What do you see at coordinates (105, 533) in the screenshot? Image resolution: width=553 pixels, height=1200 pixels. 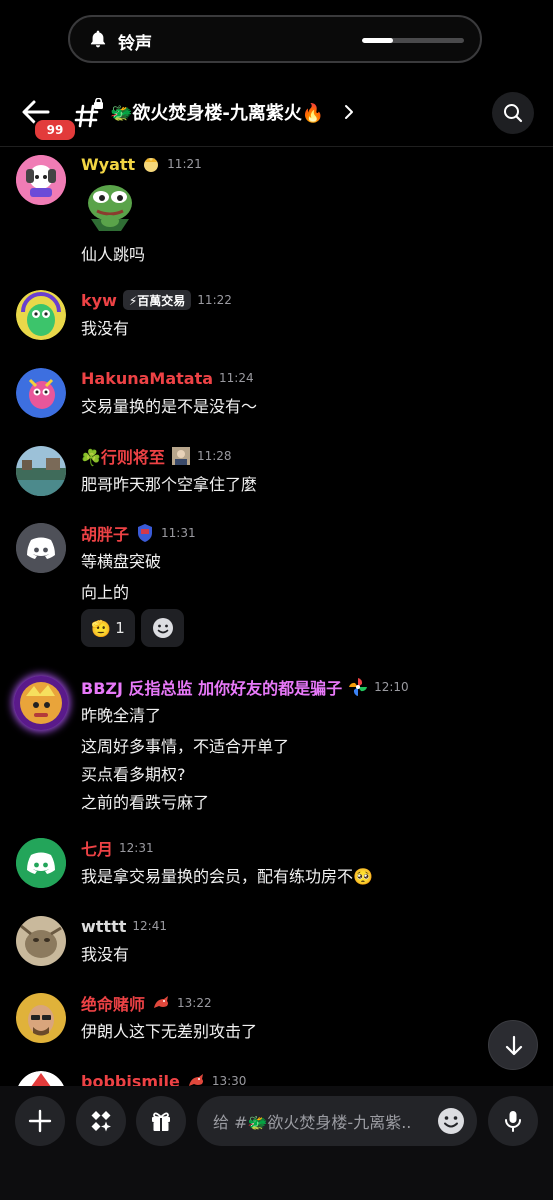 I see `username: 胡胖子` at bounding box center [105, 533].